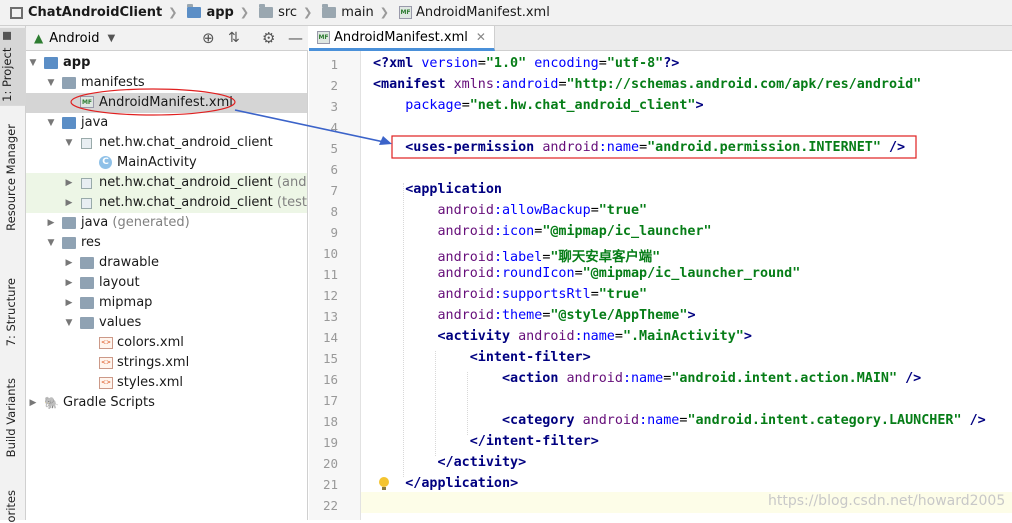  I want to click on code-line: <intent-filter>, so click(482, 357).